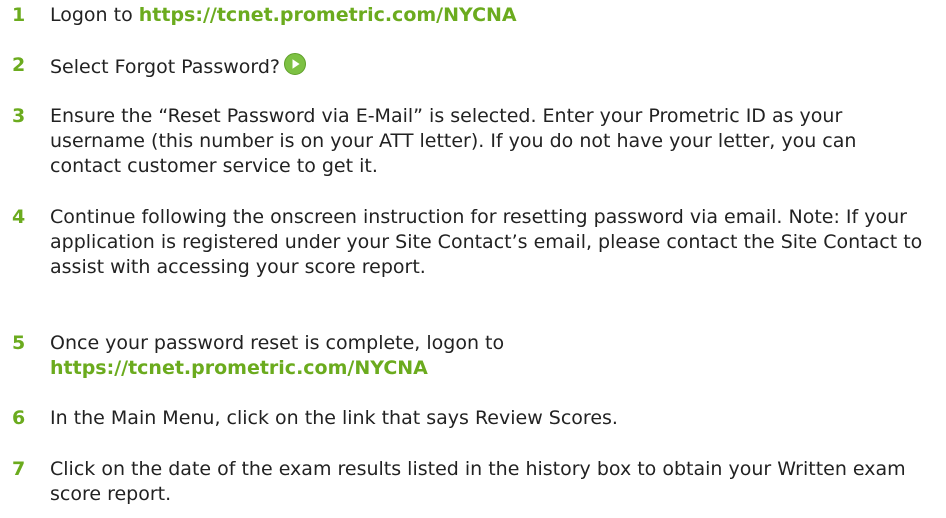 This screenshot has height=518, width=946. What do you see at coordinates (19, 217) in the screenshot?
I see `step-number: 4` at bounding box center [19, 217].